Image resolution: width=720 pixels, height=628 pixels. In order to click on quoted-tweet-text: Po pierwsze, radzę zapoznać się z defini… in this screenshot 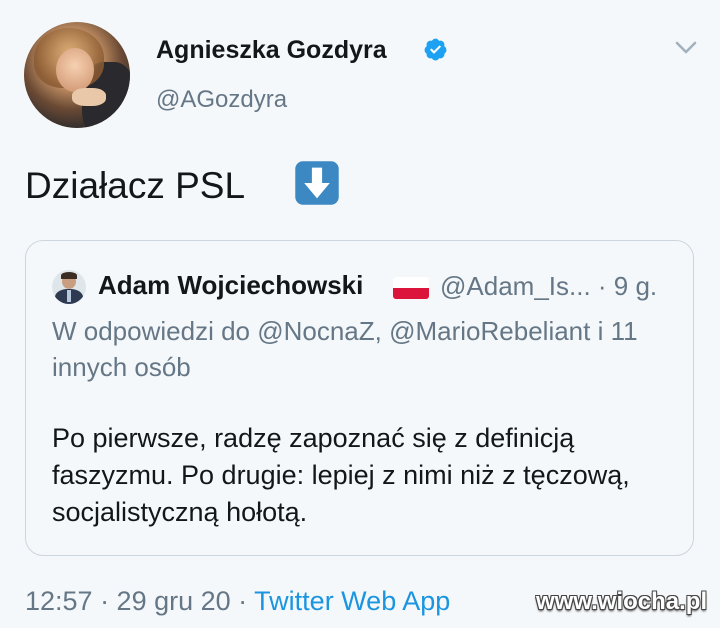, I will do `click(341, 475)`.